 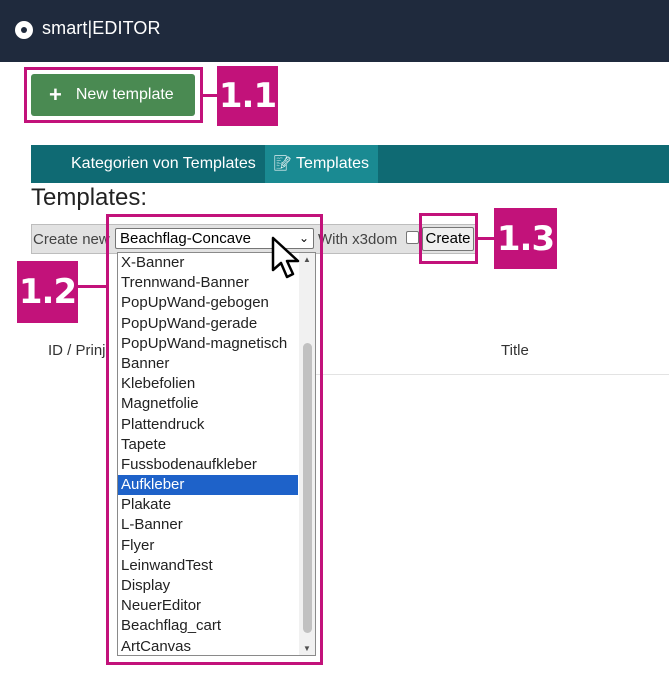 What do you see at coordinates (283, 163) in the screenshot?
I see `edit-icon: 📝︎` at bounding box center [283, 163].